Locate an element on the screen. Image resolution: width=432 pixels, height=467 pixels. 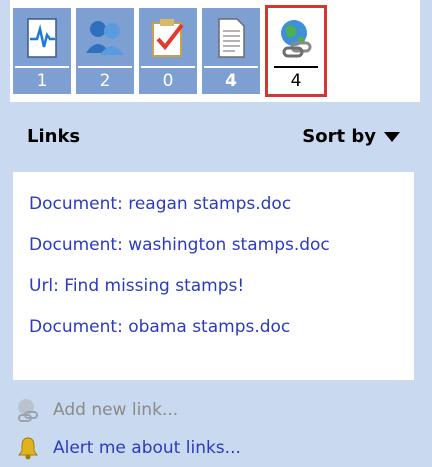
tab-links: 4 is located at coordinates (296, 51).